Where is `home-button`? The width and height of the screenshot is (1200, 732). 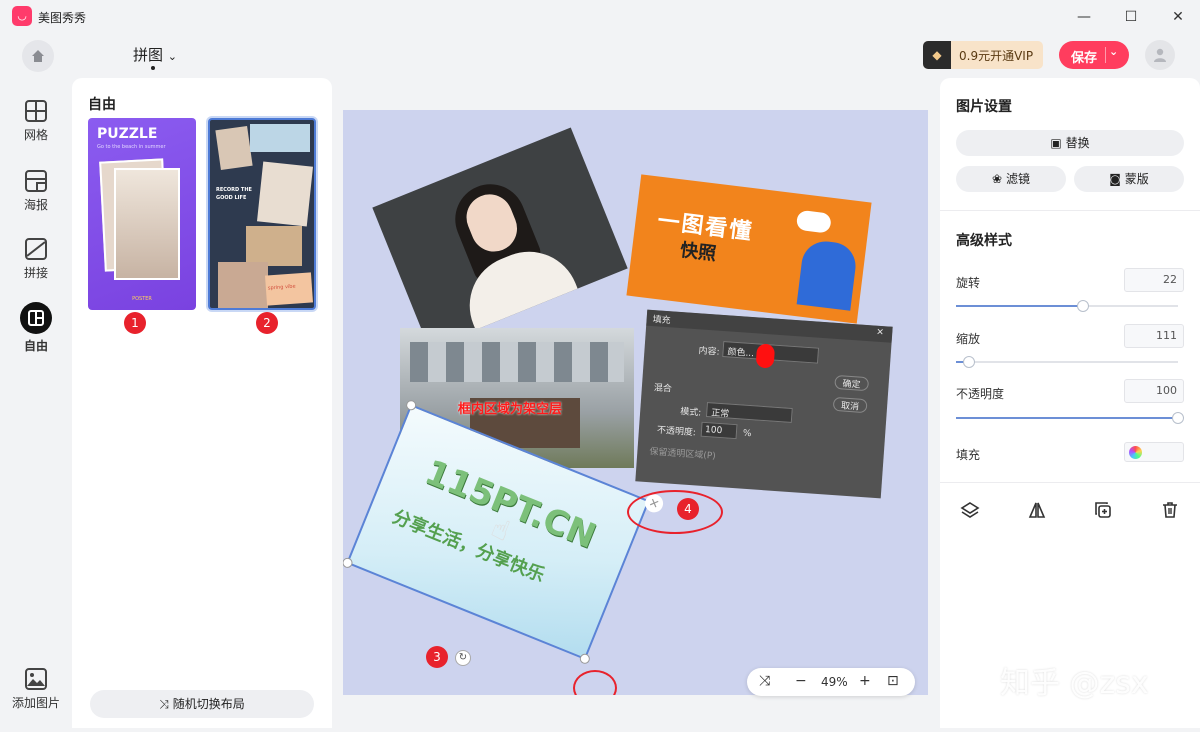 home-button is located at coordinates (38, 56).